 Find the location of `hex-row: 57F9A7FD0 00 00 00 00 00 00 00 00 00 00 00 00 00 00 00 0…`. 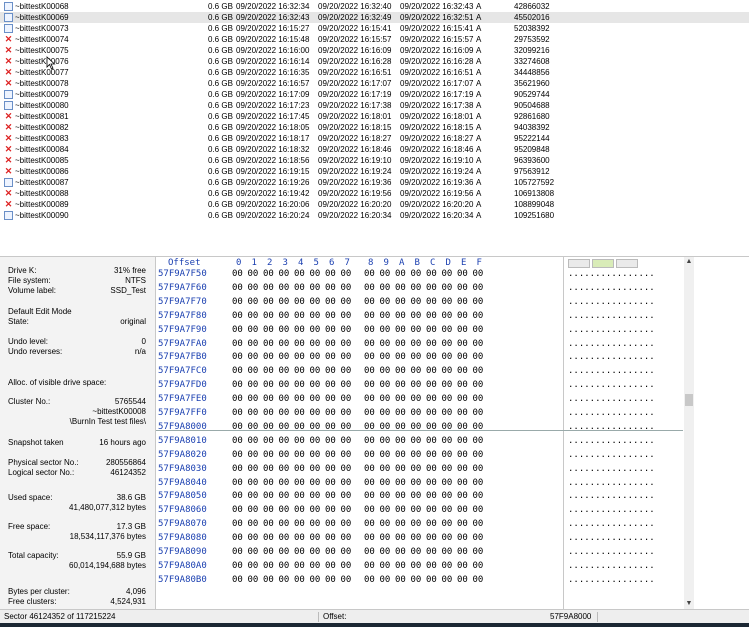

hex-row: 57F9A7FD0 00 00 00 00 00 00 00 00 00 00 00 00 00 00 00 0… is located at coordinates (419, 385).